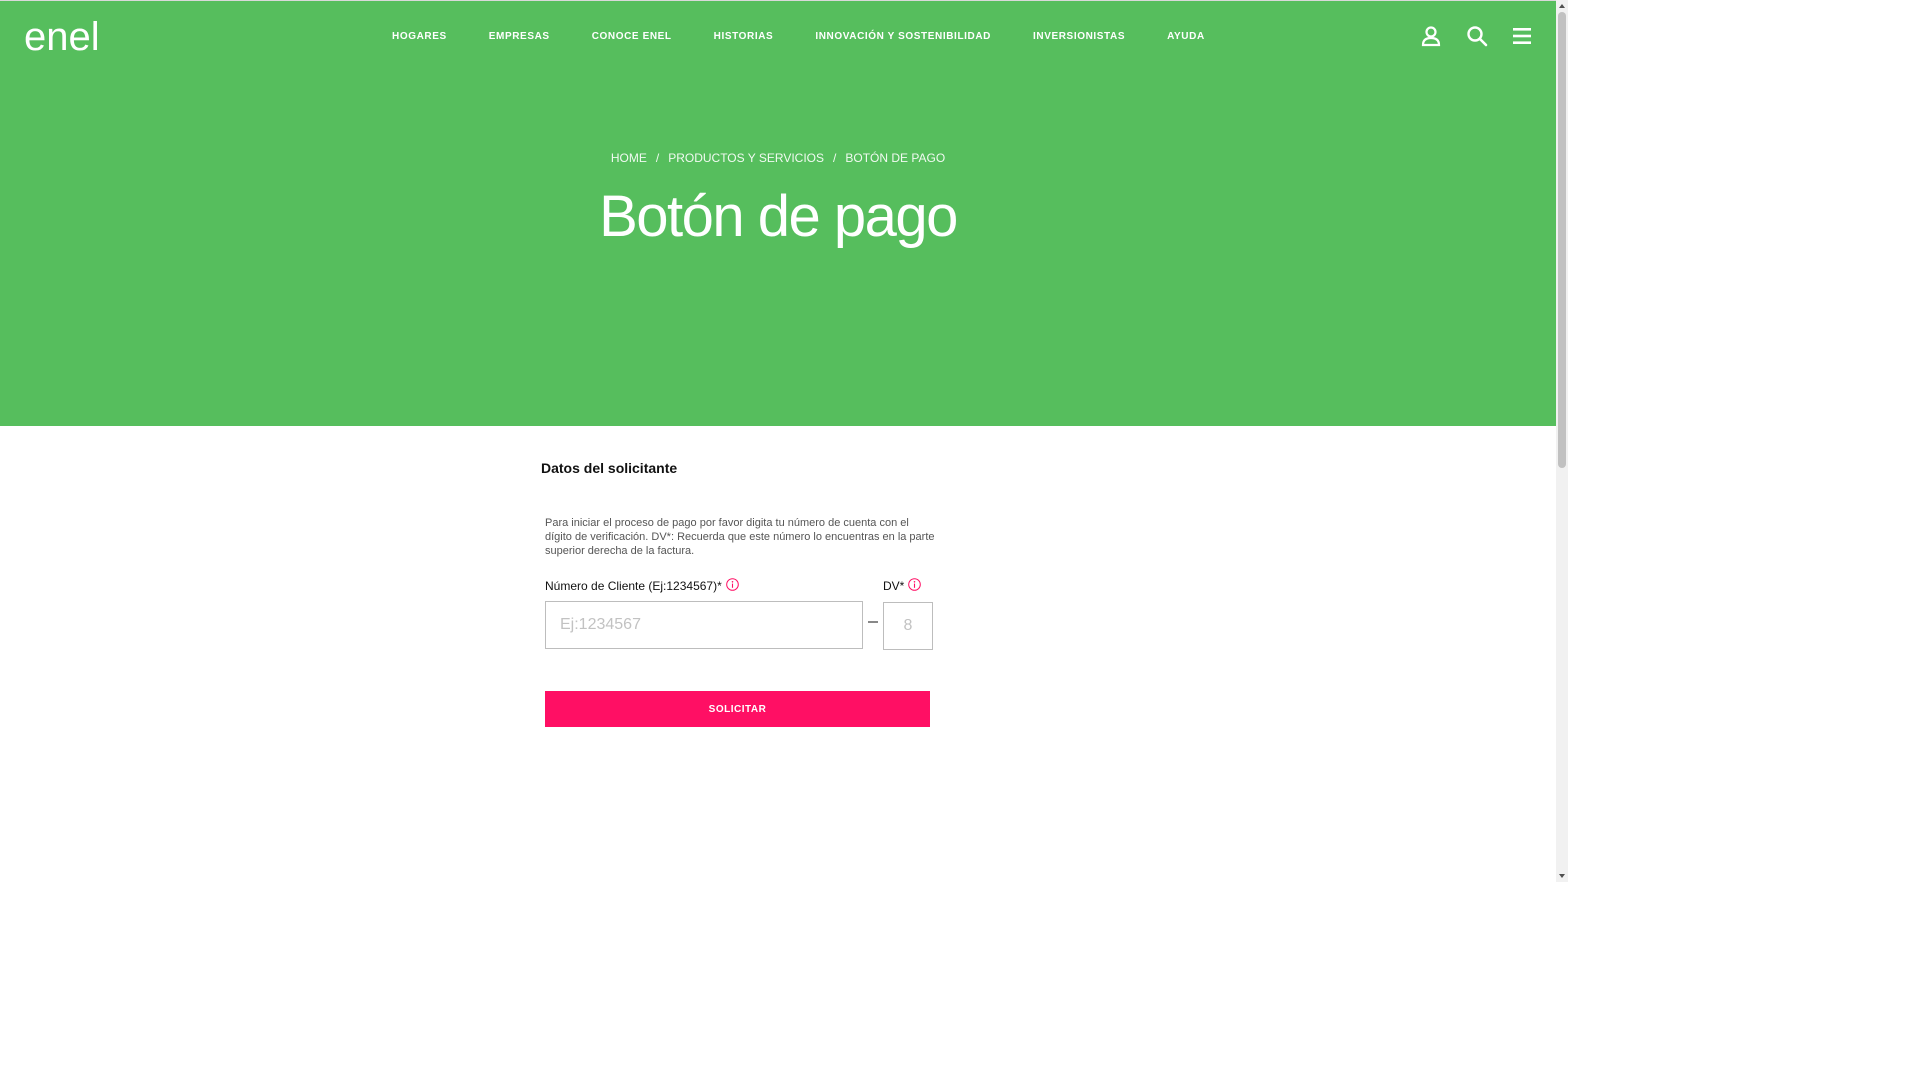 The image size is (1920, 1080). What do you see at coordinates (737, 709) in the screenshot?
I see `solicitar-button: SOLICITAR` at bounding box center [737, 709].